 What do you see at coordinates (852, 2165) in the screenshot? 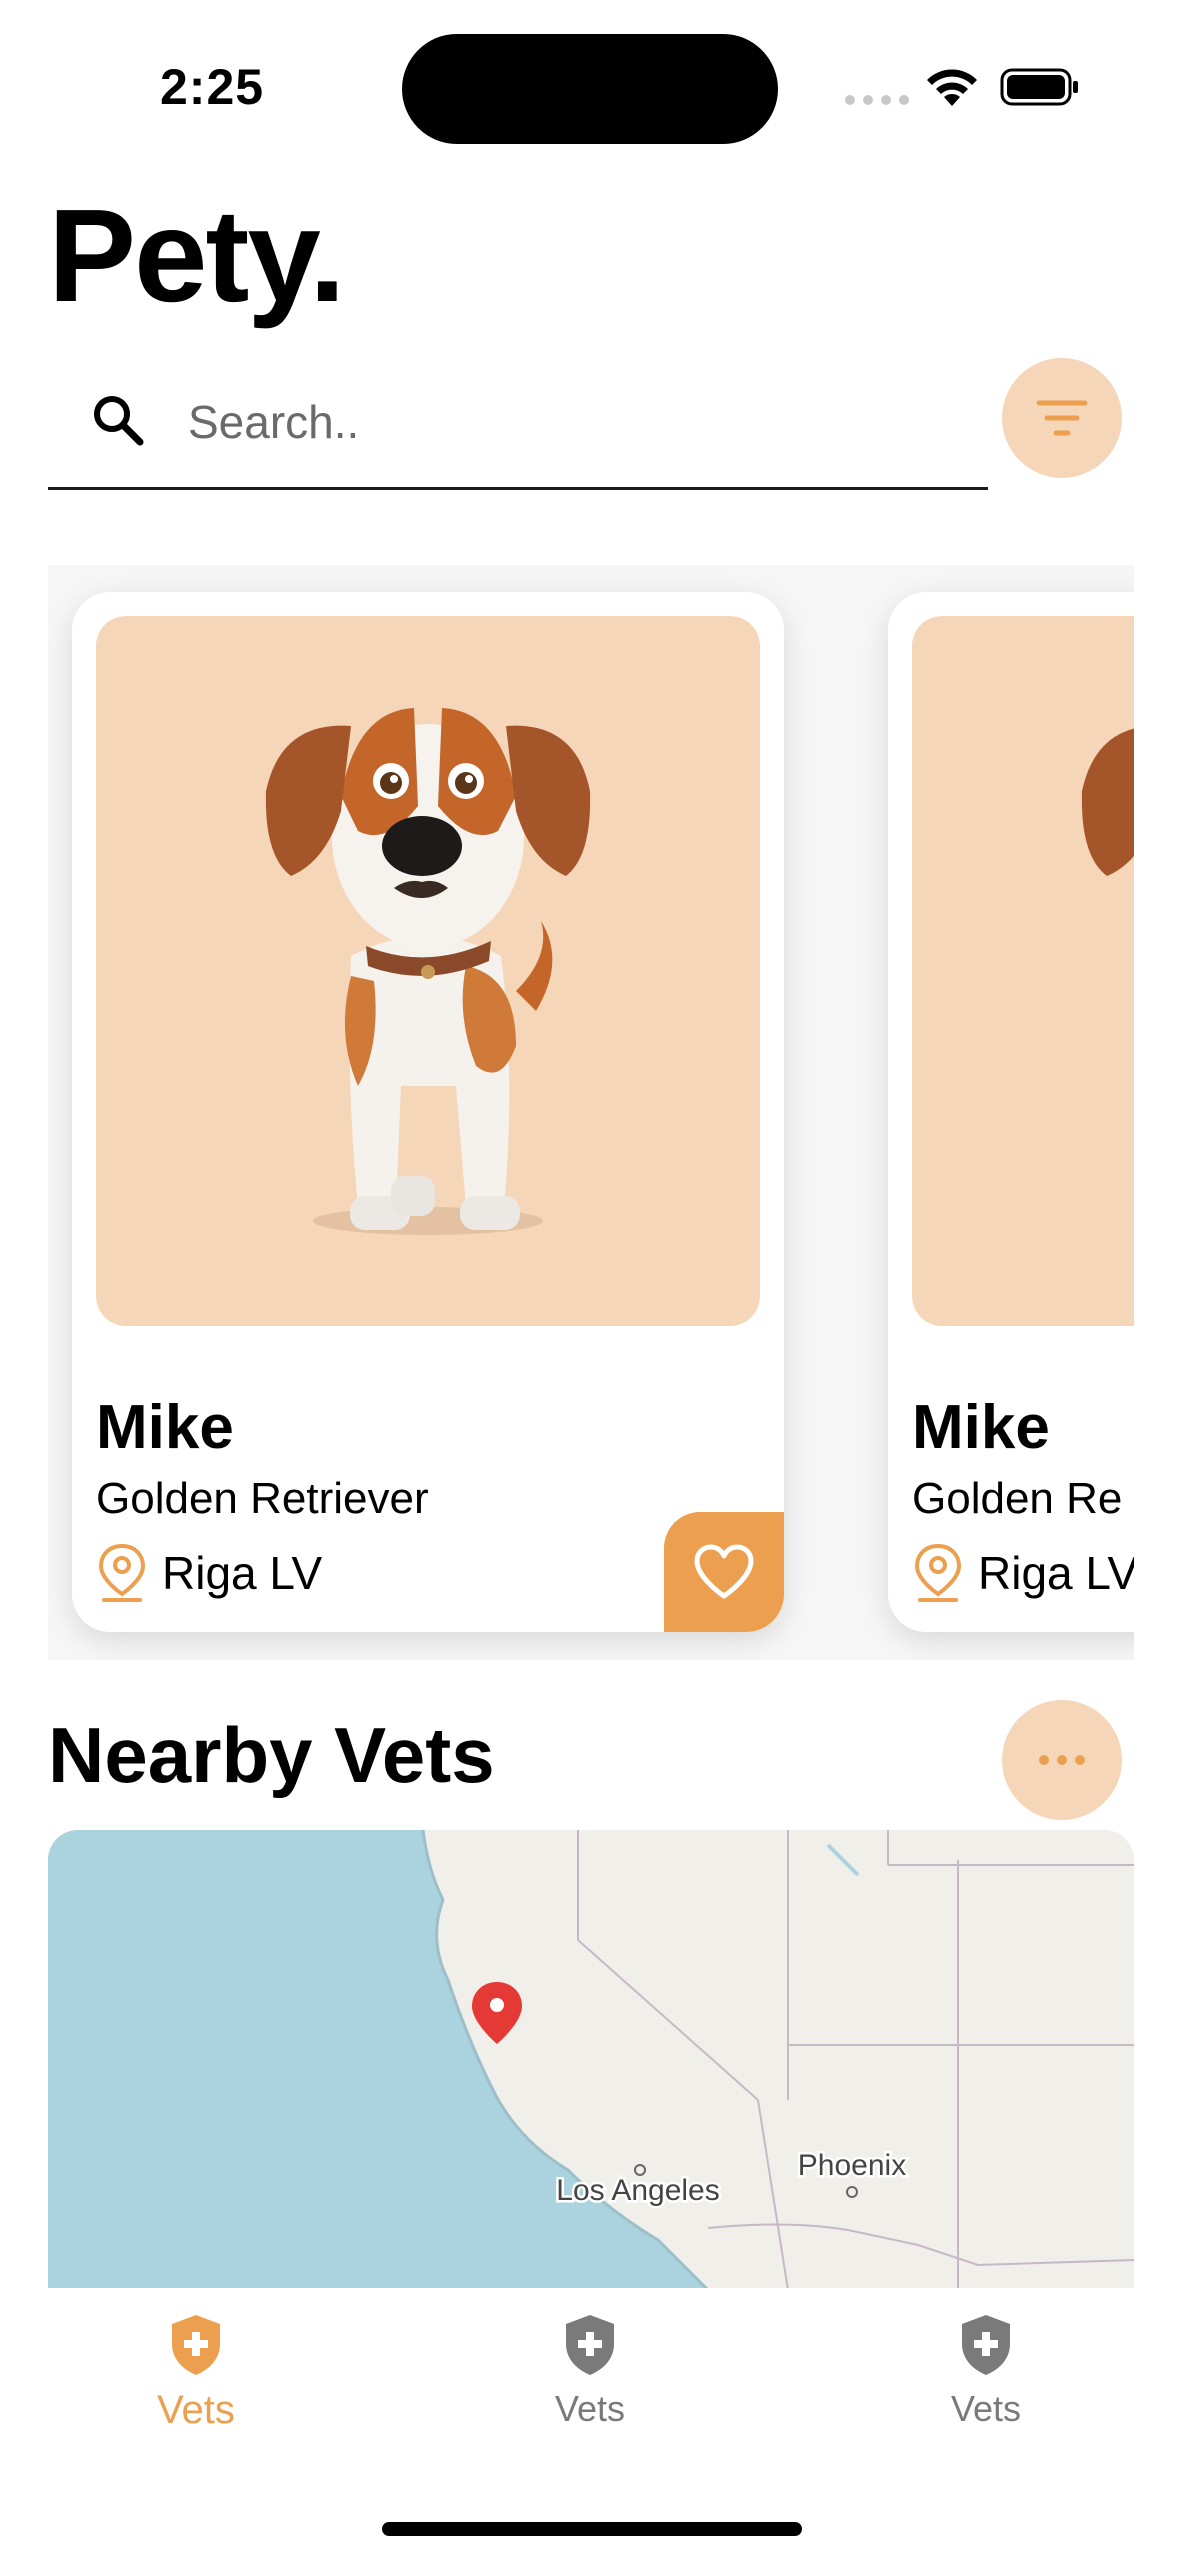
I see `map-label-city2: Phoenix` at bounding box center [852, 2165].